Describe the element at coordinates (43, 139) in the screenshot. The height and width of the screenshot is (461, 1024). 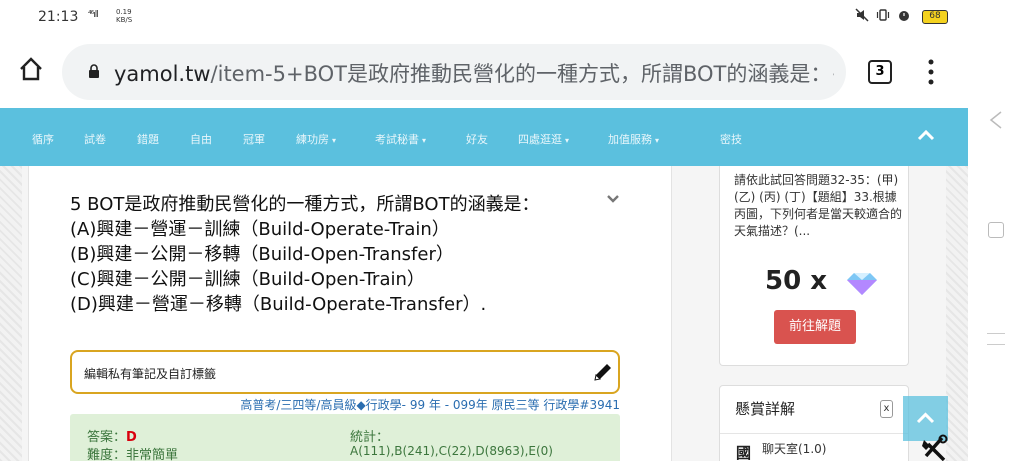
I see `nav-item-sequential: 循序` at that location.